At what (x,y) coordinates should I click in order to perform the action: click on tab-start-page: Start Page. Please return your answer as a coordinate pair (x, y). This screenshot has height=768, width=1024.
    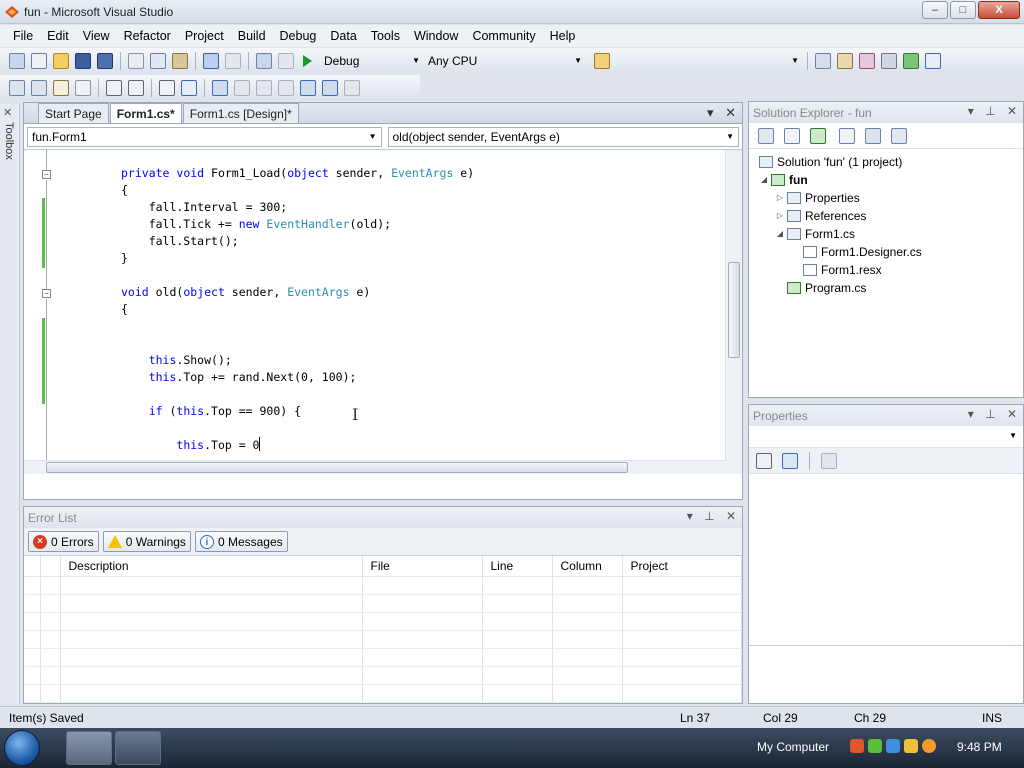
    Looking at the image, I should click on (73, 113).